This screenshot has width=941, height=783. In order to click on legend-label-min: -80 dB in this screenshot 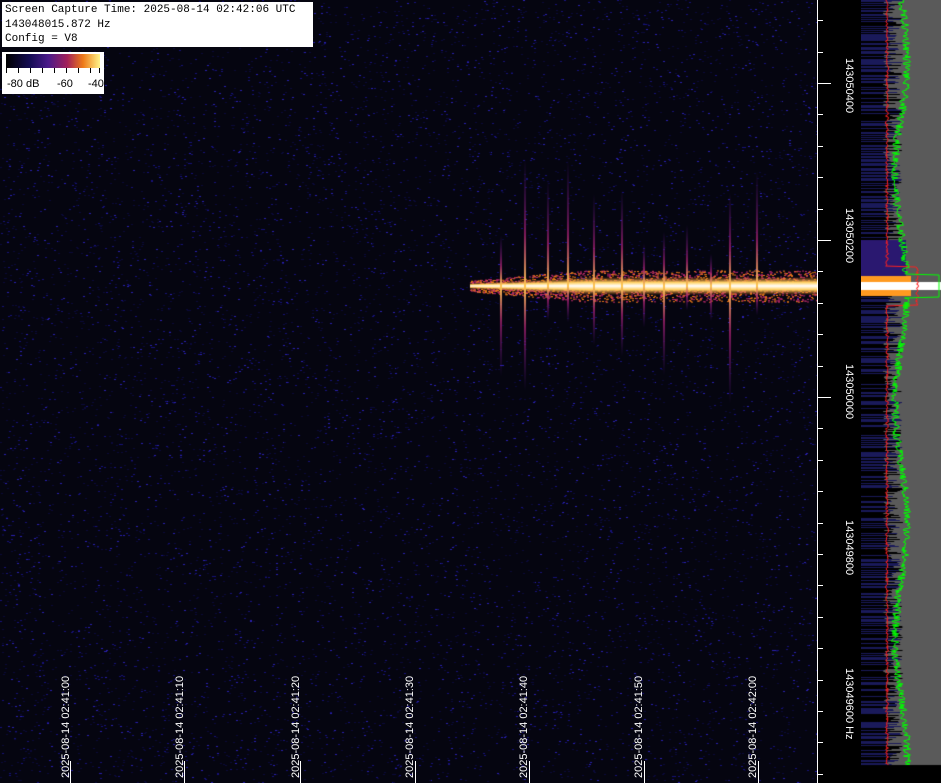, I will do `click(23, 84)`.